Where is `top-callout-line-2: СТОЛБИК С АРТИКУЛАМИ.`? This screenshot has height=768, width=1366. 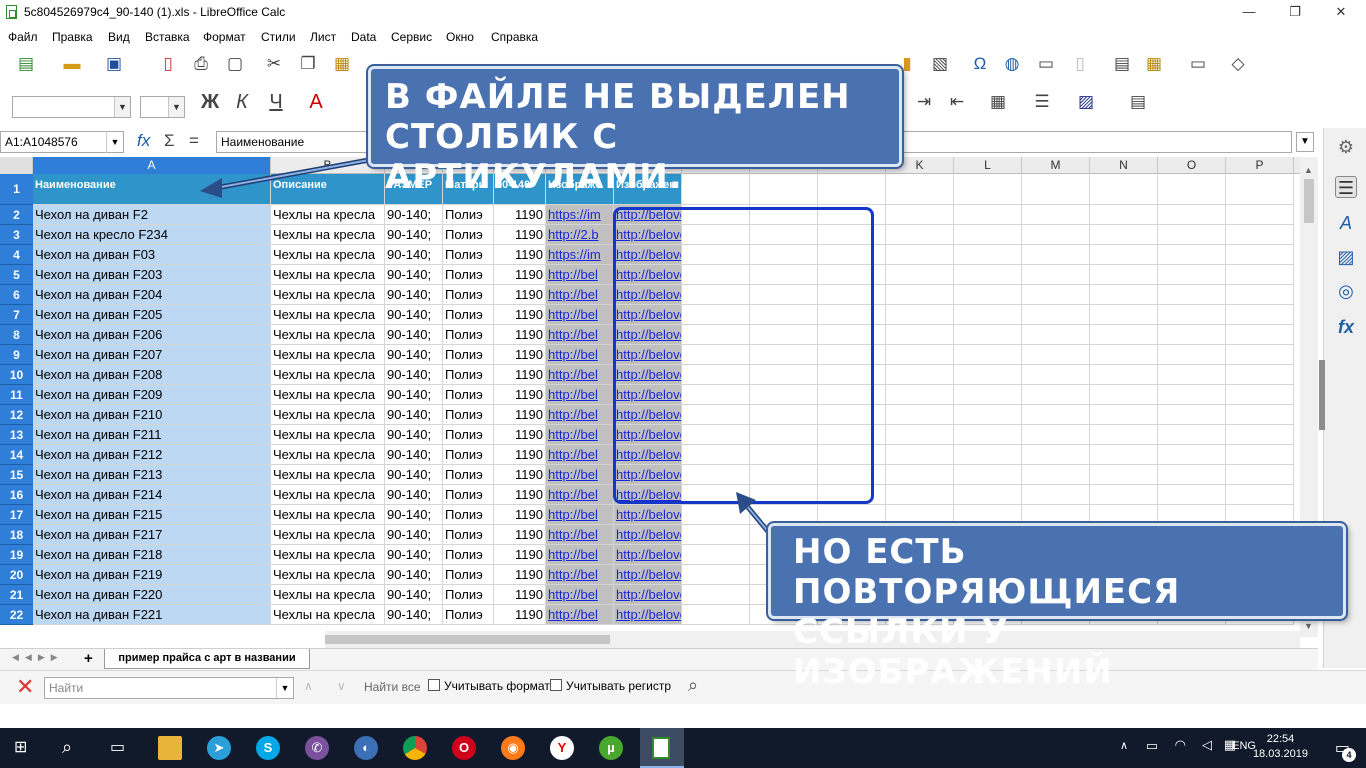
top-callout-line-2: СТОЛБИК С АРТИКУЛАМИ. is located at coordinates (534, 157).